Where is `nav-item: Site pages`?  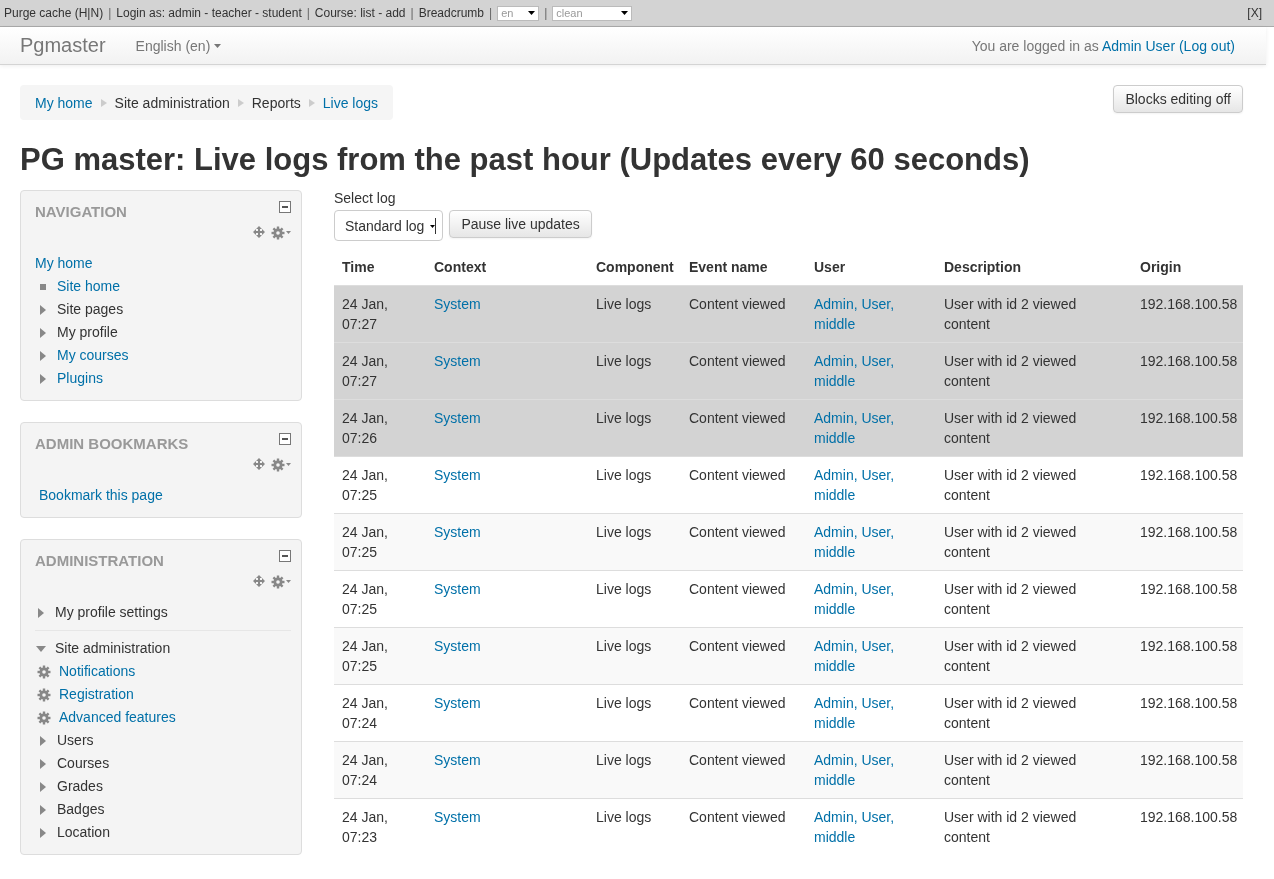
nav-item: Site pages is located at coordinates (90, 309).